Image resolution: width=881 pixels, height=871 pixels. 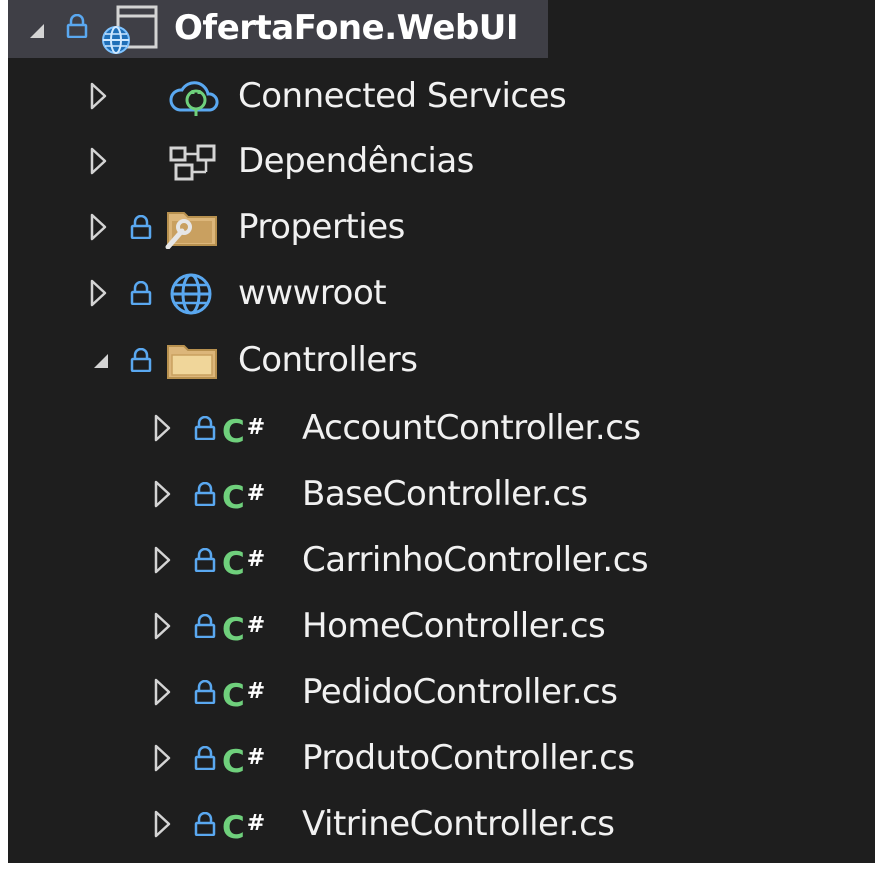 I want to click on tree-item-label: wwwroot, so click(x=312, y=293).